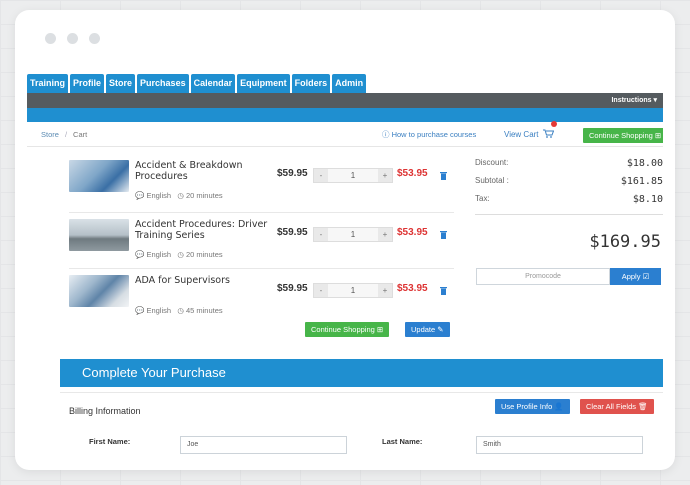 The image size is (690, 485). I want to click on trash-icon: 🗑, so click(643, 406).